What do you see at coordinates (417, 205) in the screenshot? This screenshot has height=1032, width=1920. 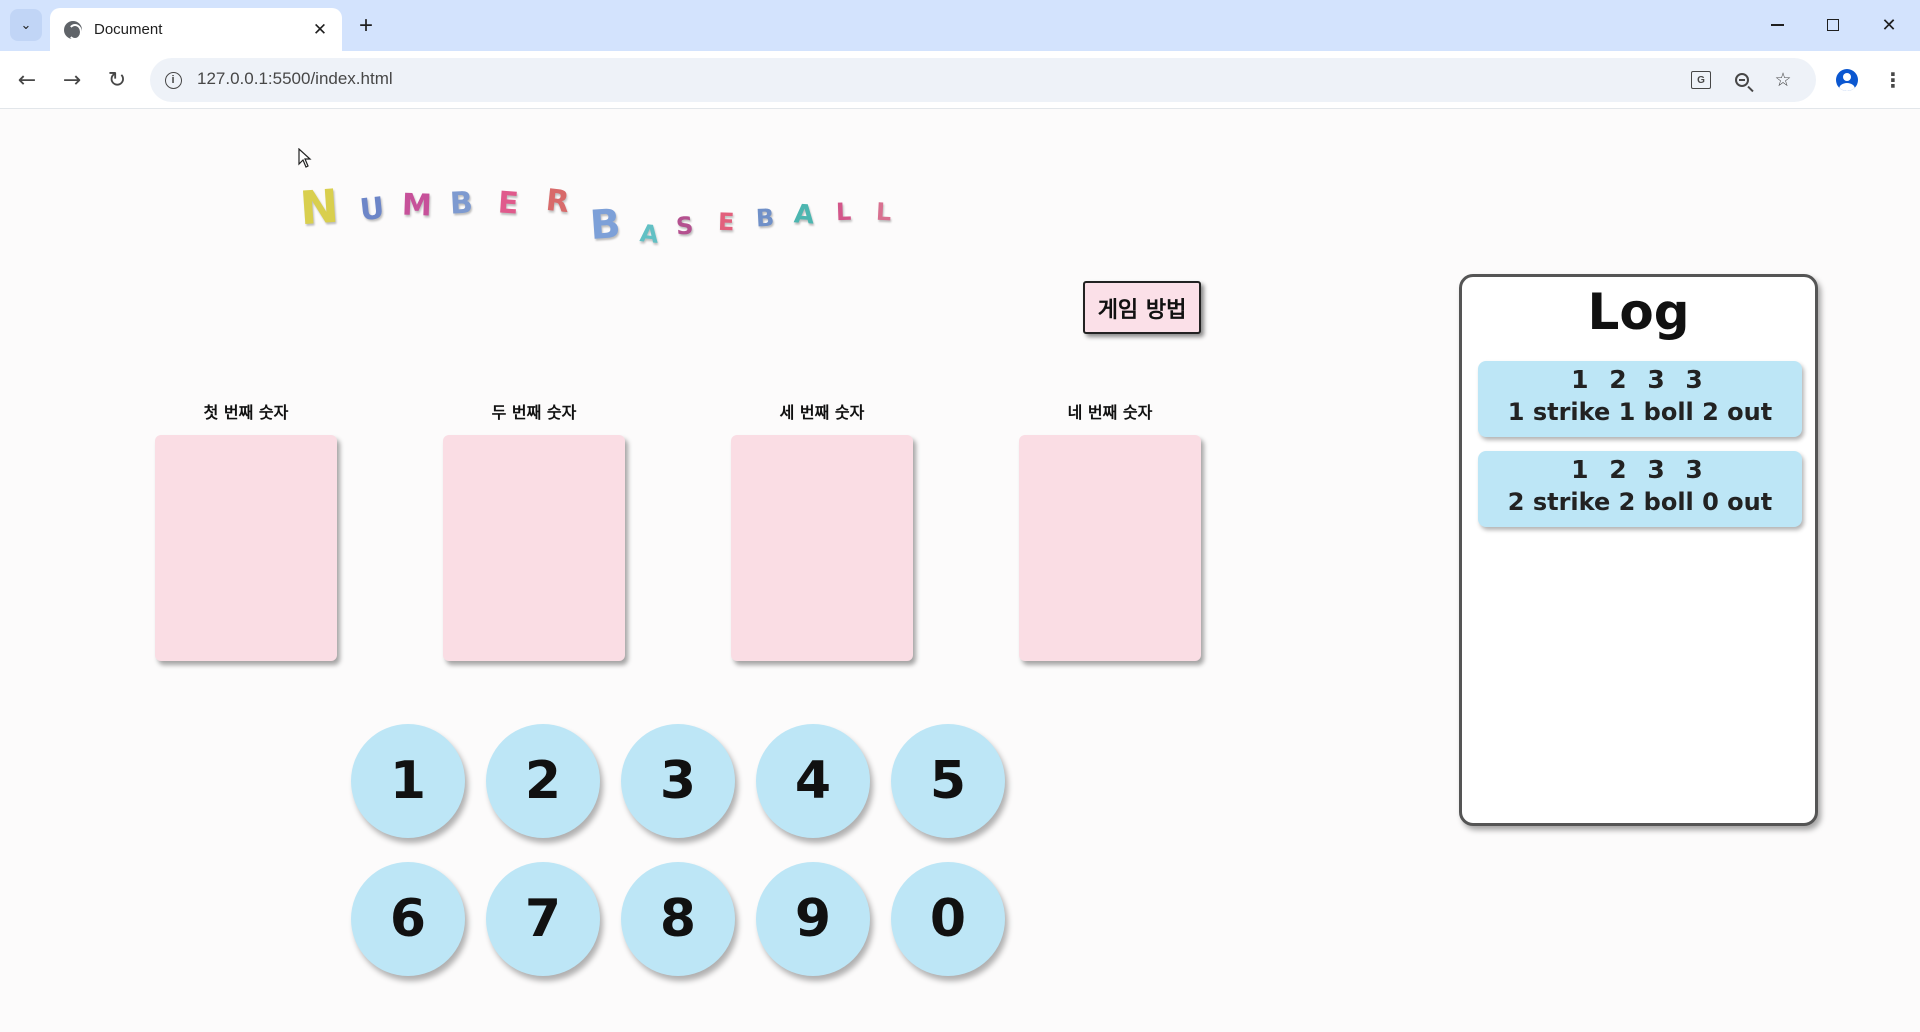 I see `logo-letter: M` at bounding box center [417, 205].